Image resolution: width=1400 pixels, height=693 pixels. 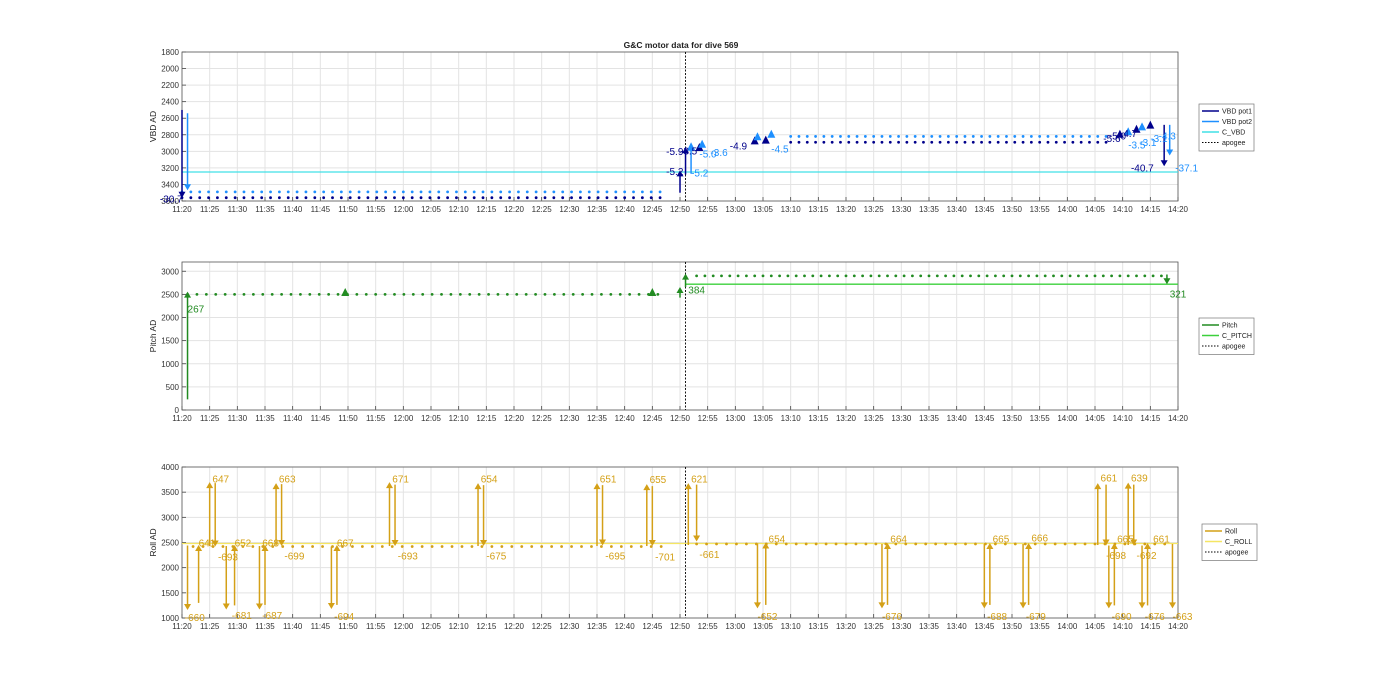 What do you see at coordinates (1178, 418) in the screenshot?
I see `x-tick-label: 14:20` at bounding box center [1178, 418].